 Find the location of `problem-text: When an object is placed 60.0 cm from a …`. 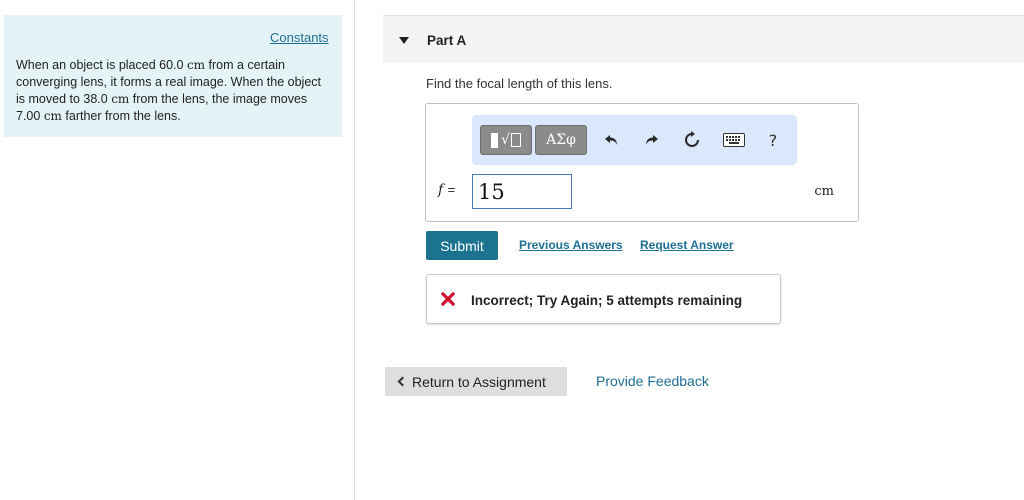

problem-text: When an object is placed 60.0 cm from a … is located at coordinates (171, 91).